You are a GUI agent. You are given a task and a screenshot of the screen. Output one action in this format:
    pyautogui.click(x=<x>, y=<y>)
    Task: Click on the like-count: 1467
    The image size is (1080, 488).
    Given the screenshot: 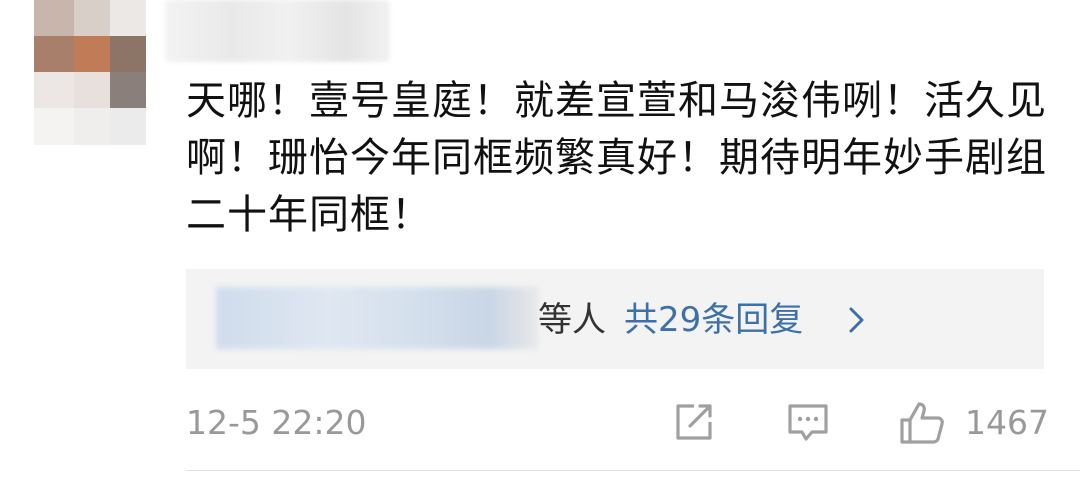 What is the action you would take?
    pyautogui.click(x=1007, y=422)
    